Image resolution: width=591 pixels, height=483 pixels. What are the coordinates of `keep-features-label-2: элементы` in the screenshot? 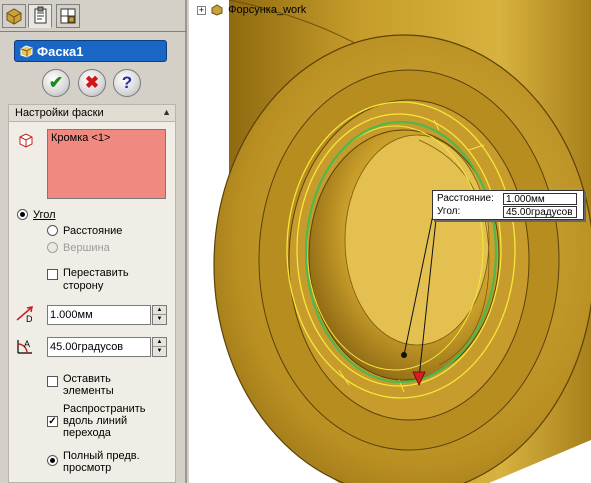 It's located at (88, 391).